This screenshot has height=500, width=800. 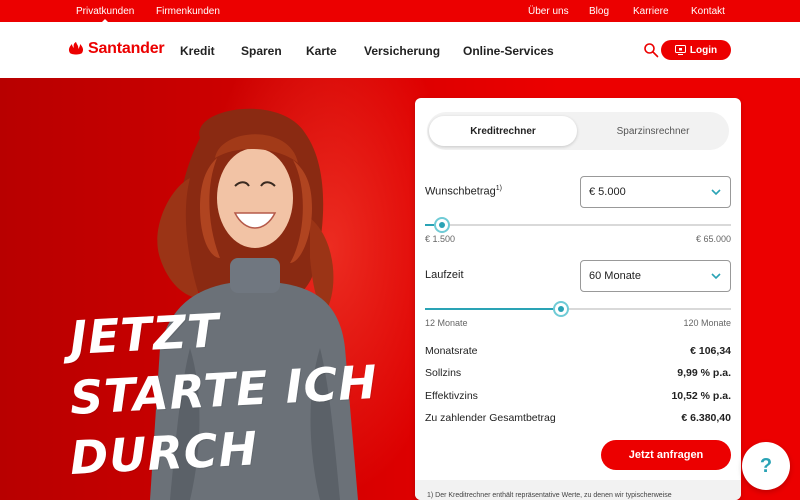 I want to click on duration-max-label: 120 Monate, so click(x=707, y=323).